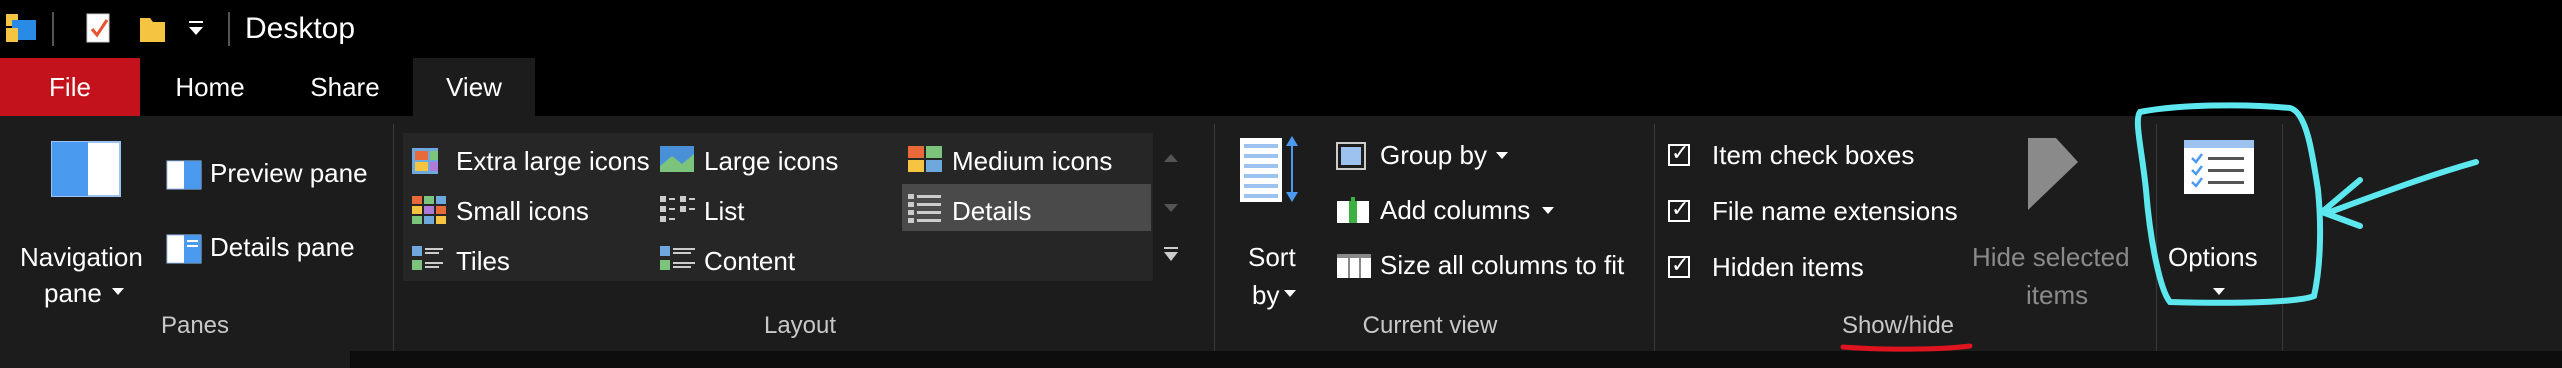  What do you see at coordinates (2229, 204) in the screenshot?
I see `annotation-circle` at bounding box center [2229, 204].